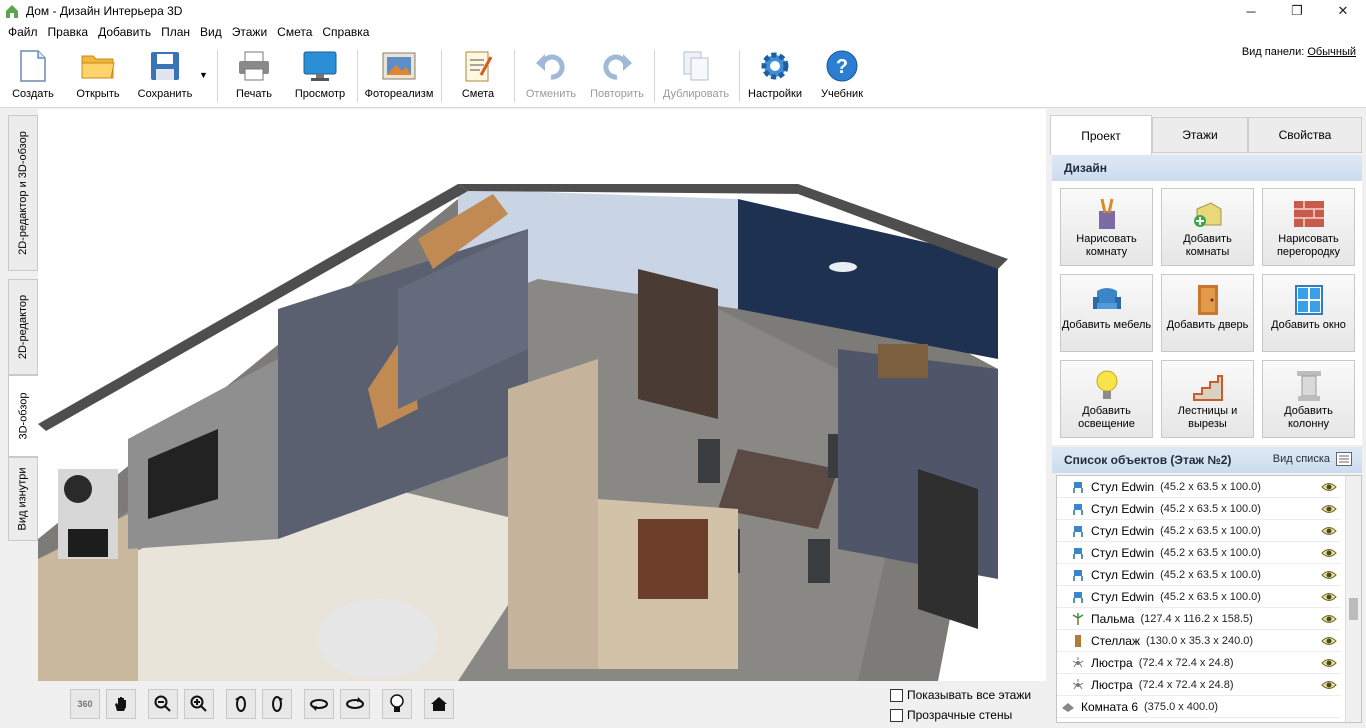  Describe the element at coordinates (1106, 313) in the screenshot. I see `add-furniture-button: Добавить мебель` at that location.